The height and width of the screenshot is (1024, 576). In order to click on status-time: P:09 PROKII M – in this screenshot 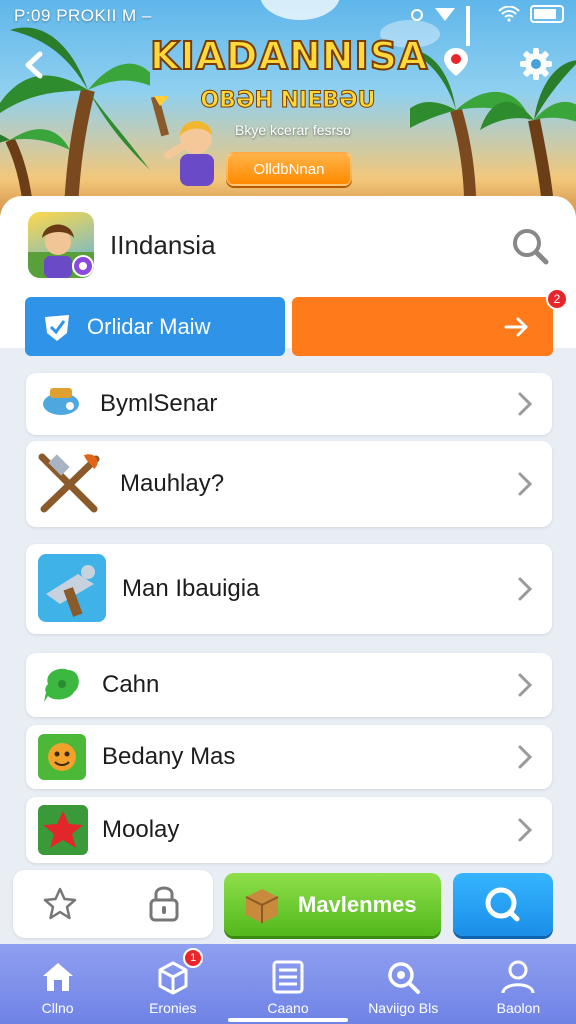, I will do `click(83, 15)`.